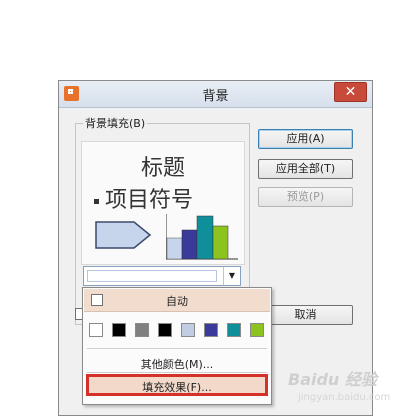  Describe the element at coordinates (231, 276) in the screenshot. I see `chevron-down-icon: ▼` at that location.